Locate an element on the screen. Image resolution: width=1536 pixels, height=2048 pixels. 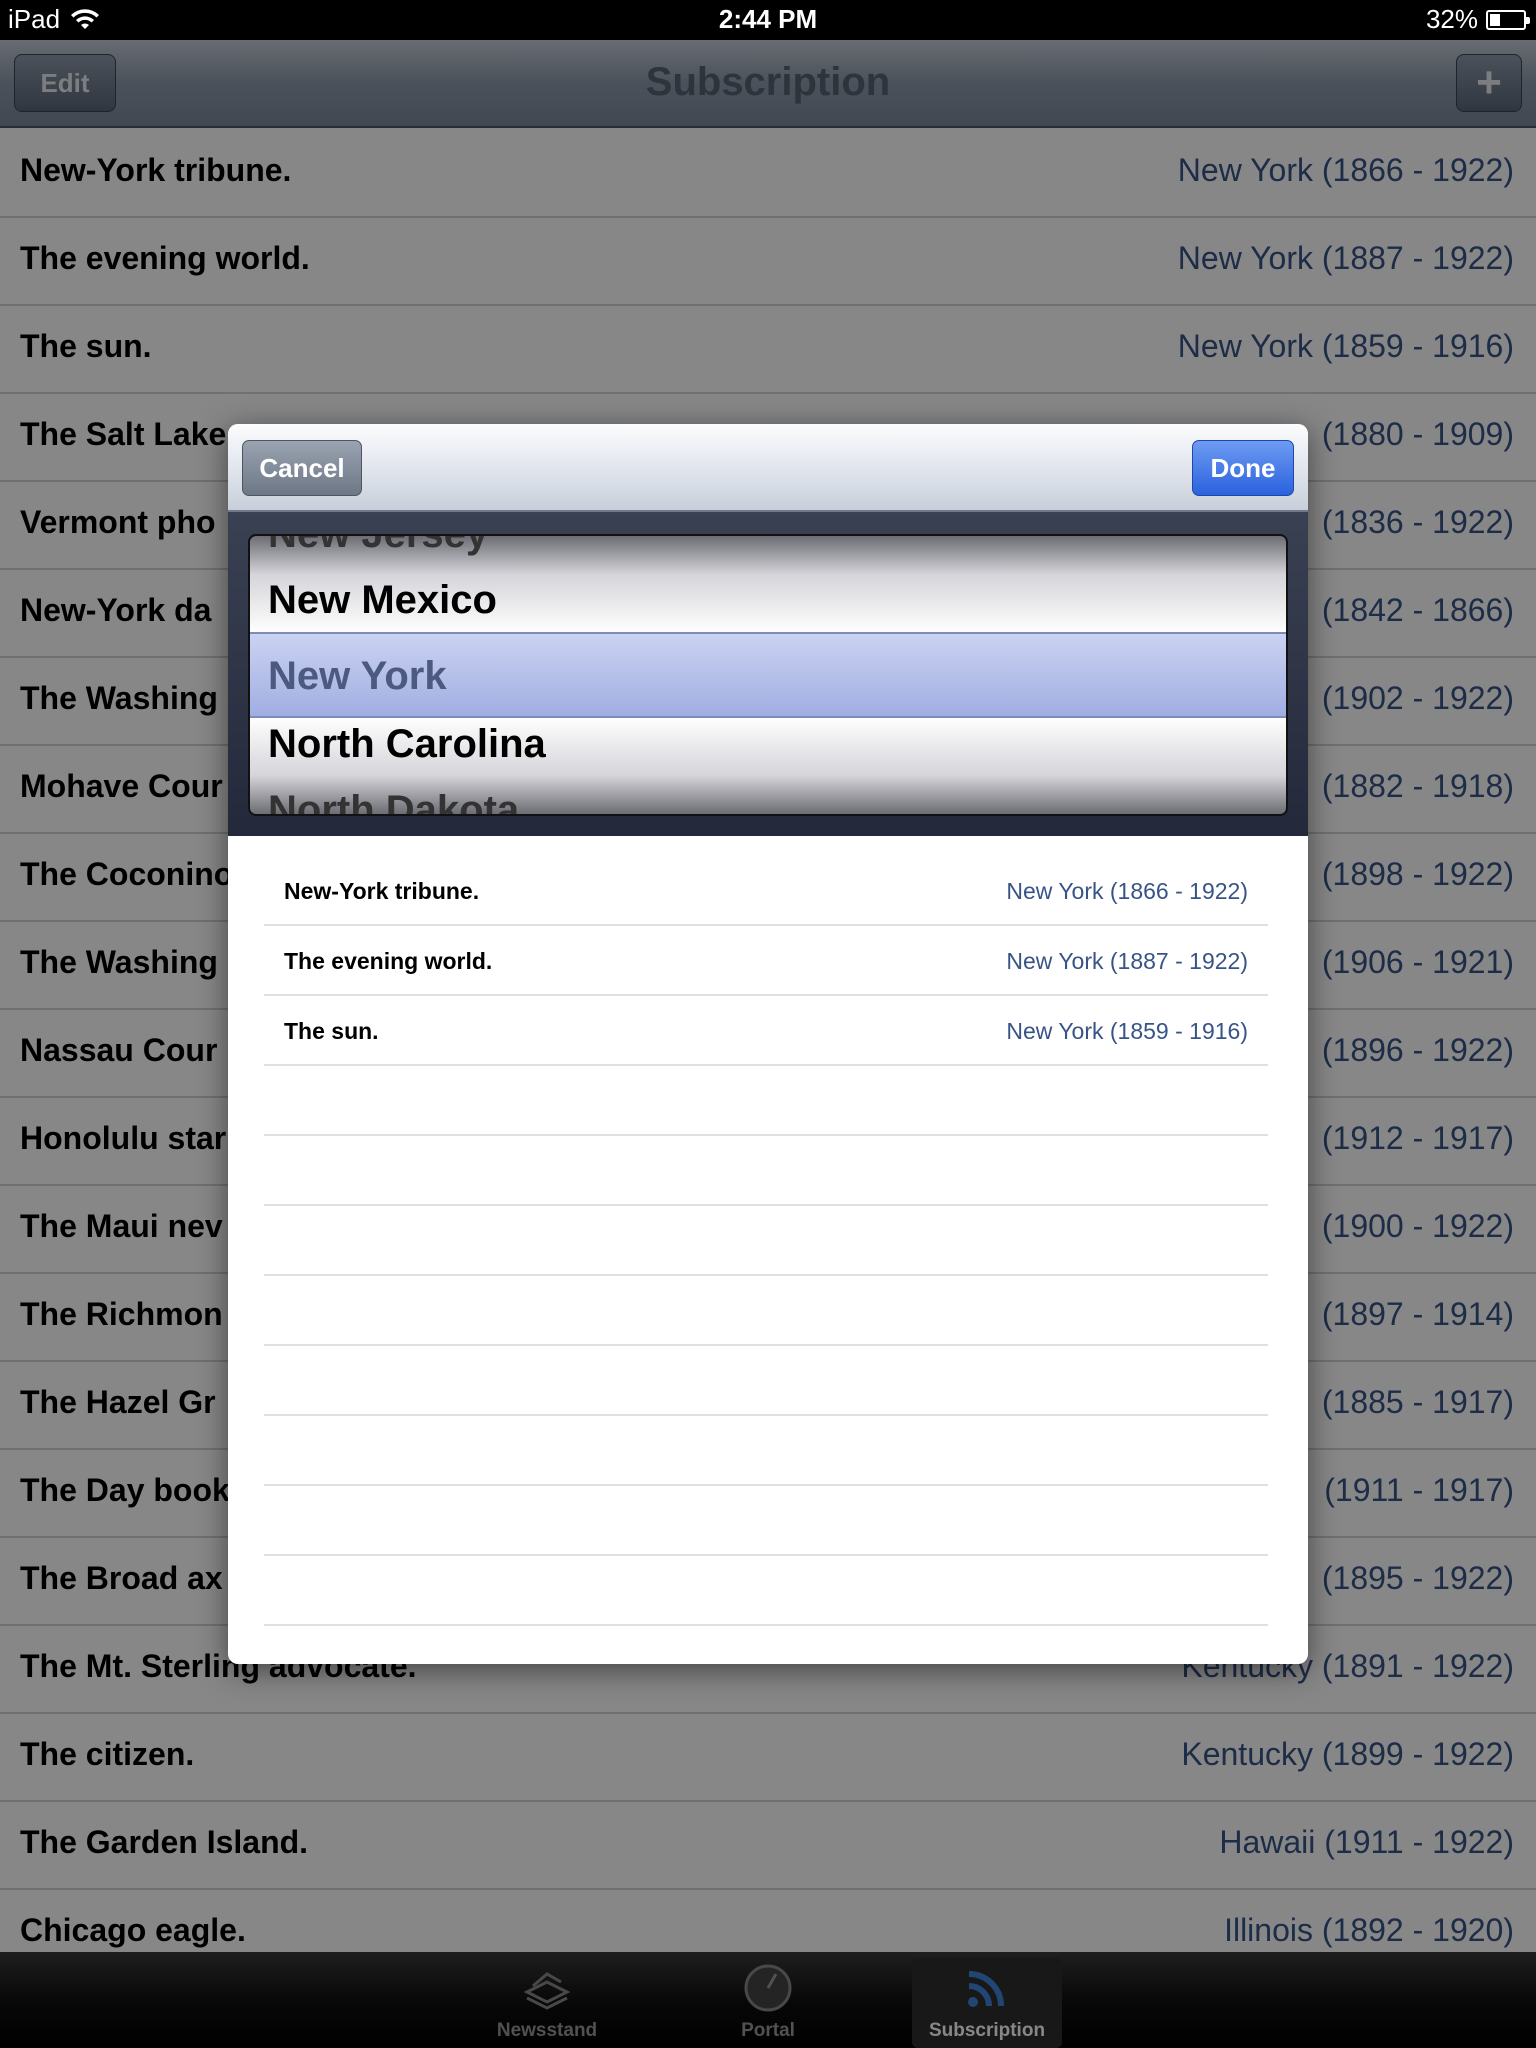
result-place: New York (1887 - 1922) is located at coordinates (1127, 961).